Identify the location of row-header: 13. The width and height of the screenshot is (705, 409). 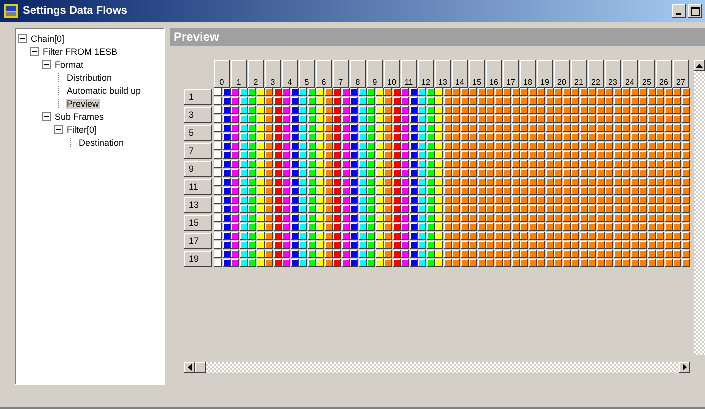
(198, 205).